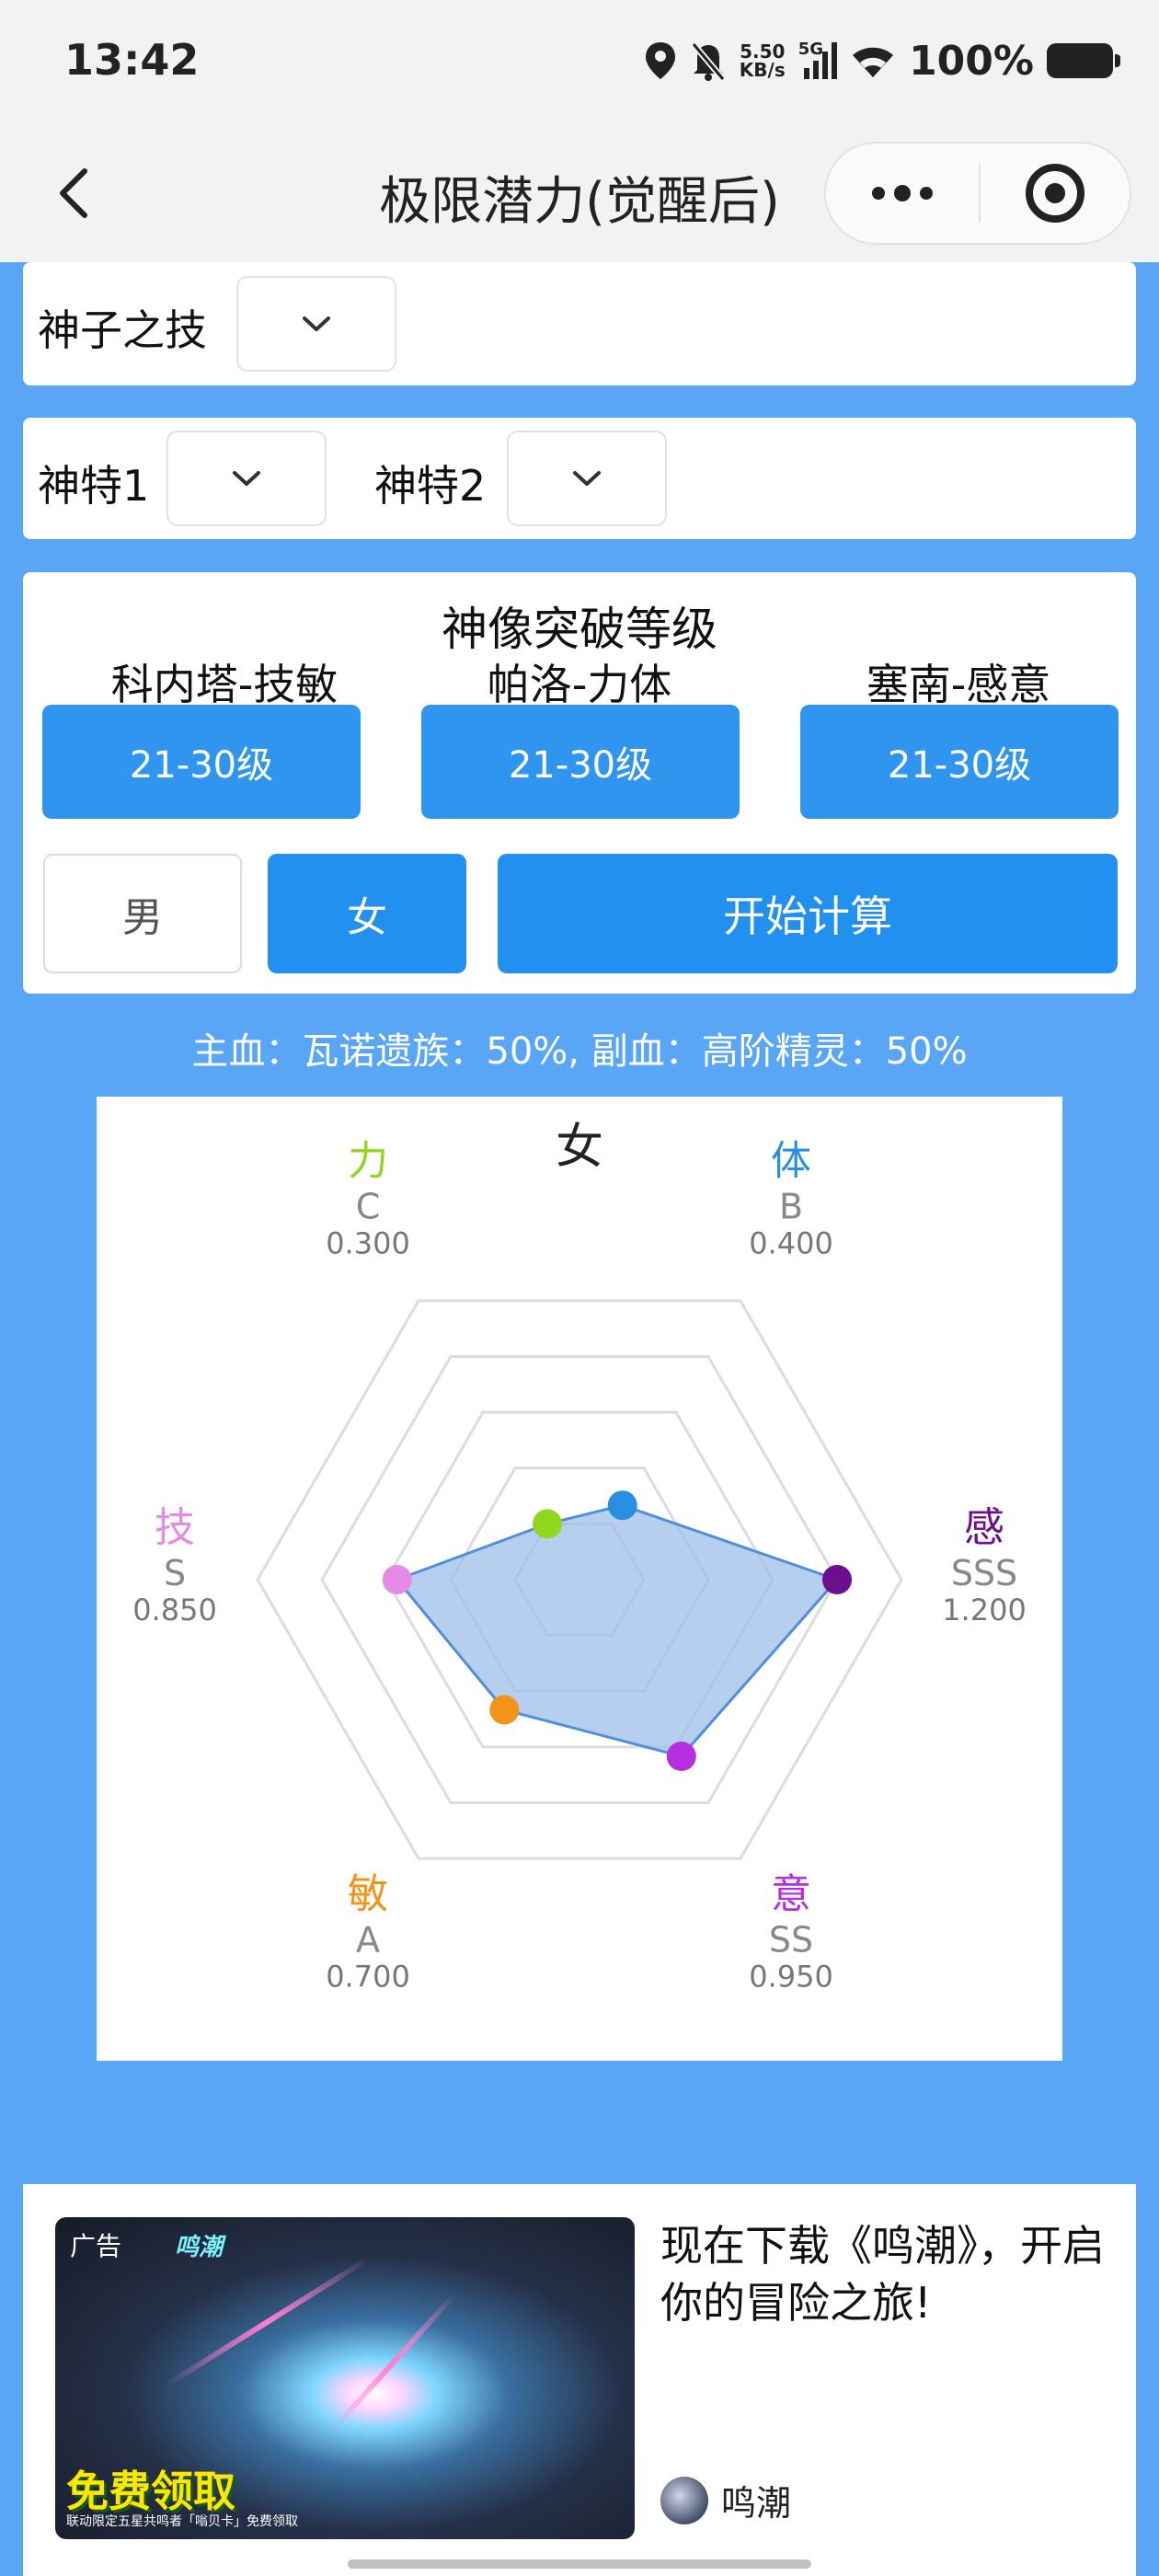 Image resolution: width=1159 pixels, height=2576 pixels. What do you see at coordinates (984, 1527) in the screenshot?
I see `radar-axis-name: 感` at bounding box center [984, 1527].